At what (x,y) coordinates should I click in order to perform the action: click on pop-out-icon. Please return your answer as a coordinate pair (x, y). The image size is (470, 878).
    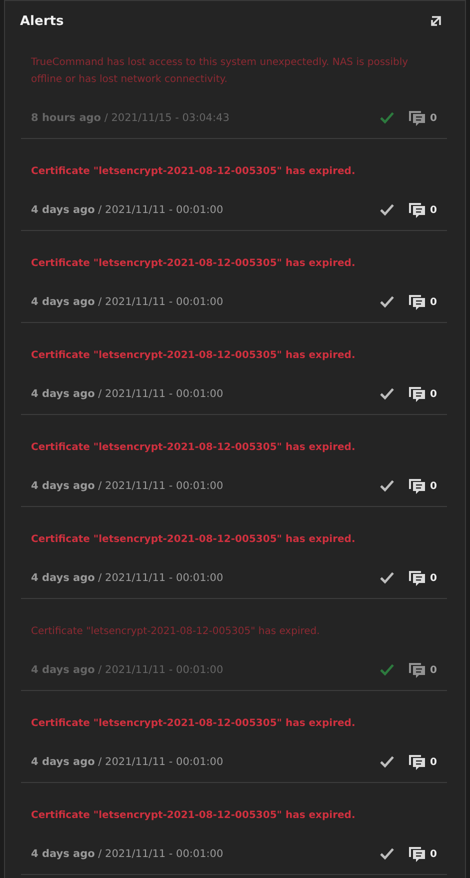
    Looking at the image, I should click on (436, 21).